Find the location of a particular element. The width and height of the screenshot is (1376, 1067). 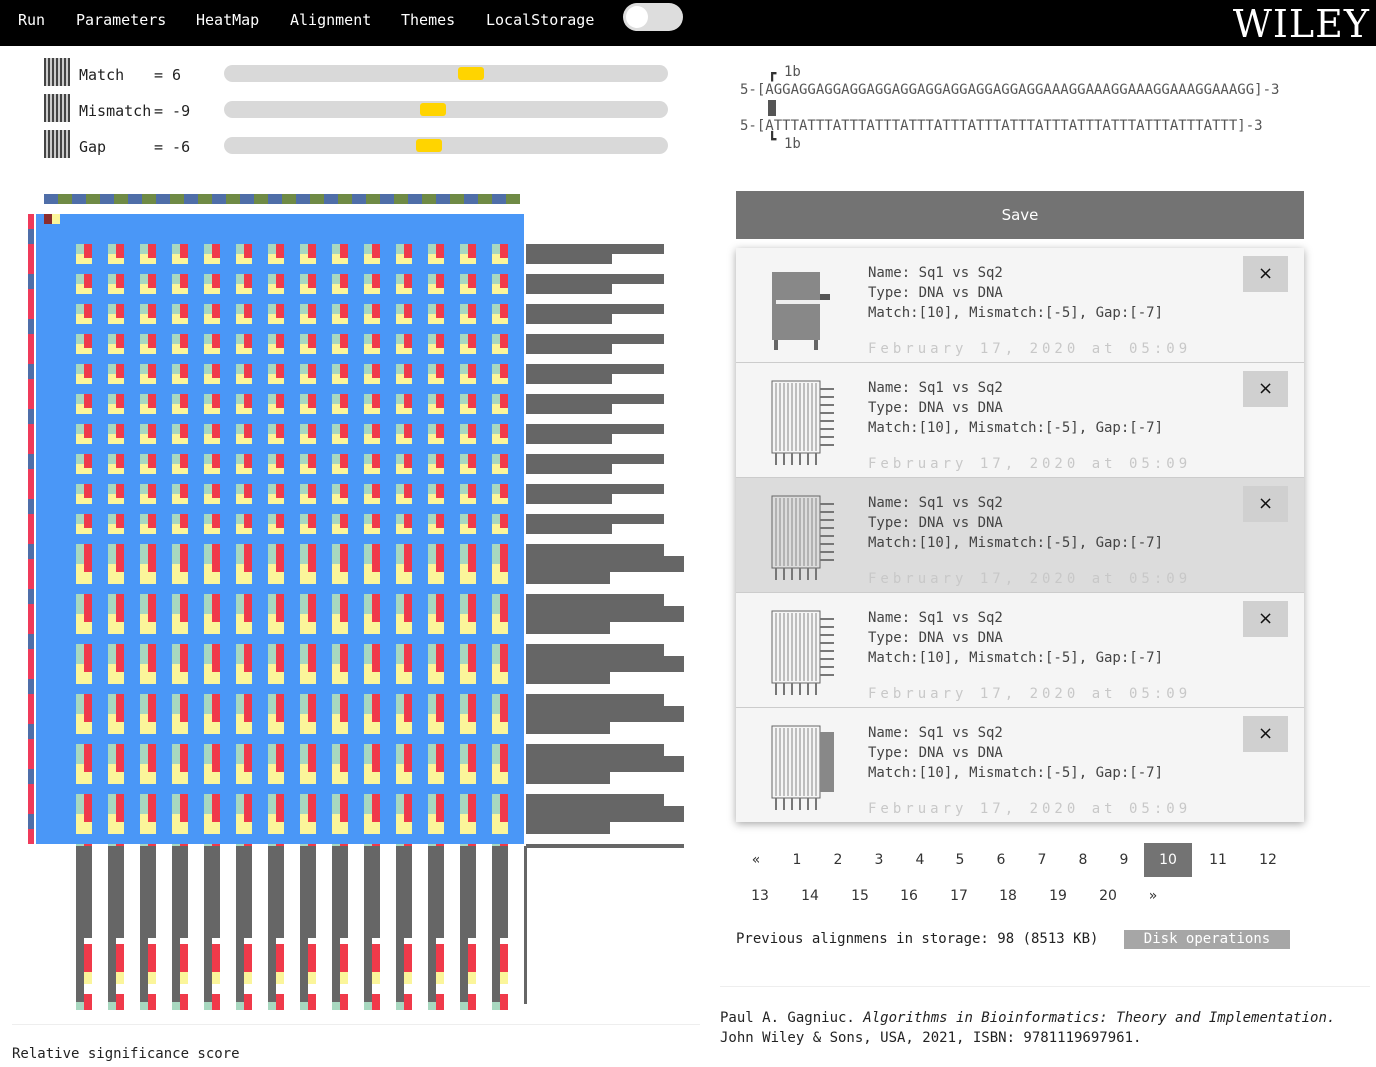

page-19: 19 is located at coordinates (1058, 896).